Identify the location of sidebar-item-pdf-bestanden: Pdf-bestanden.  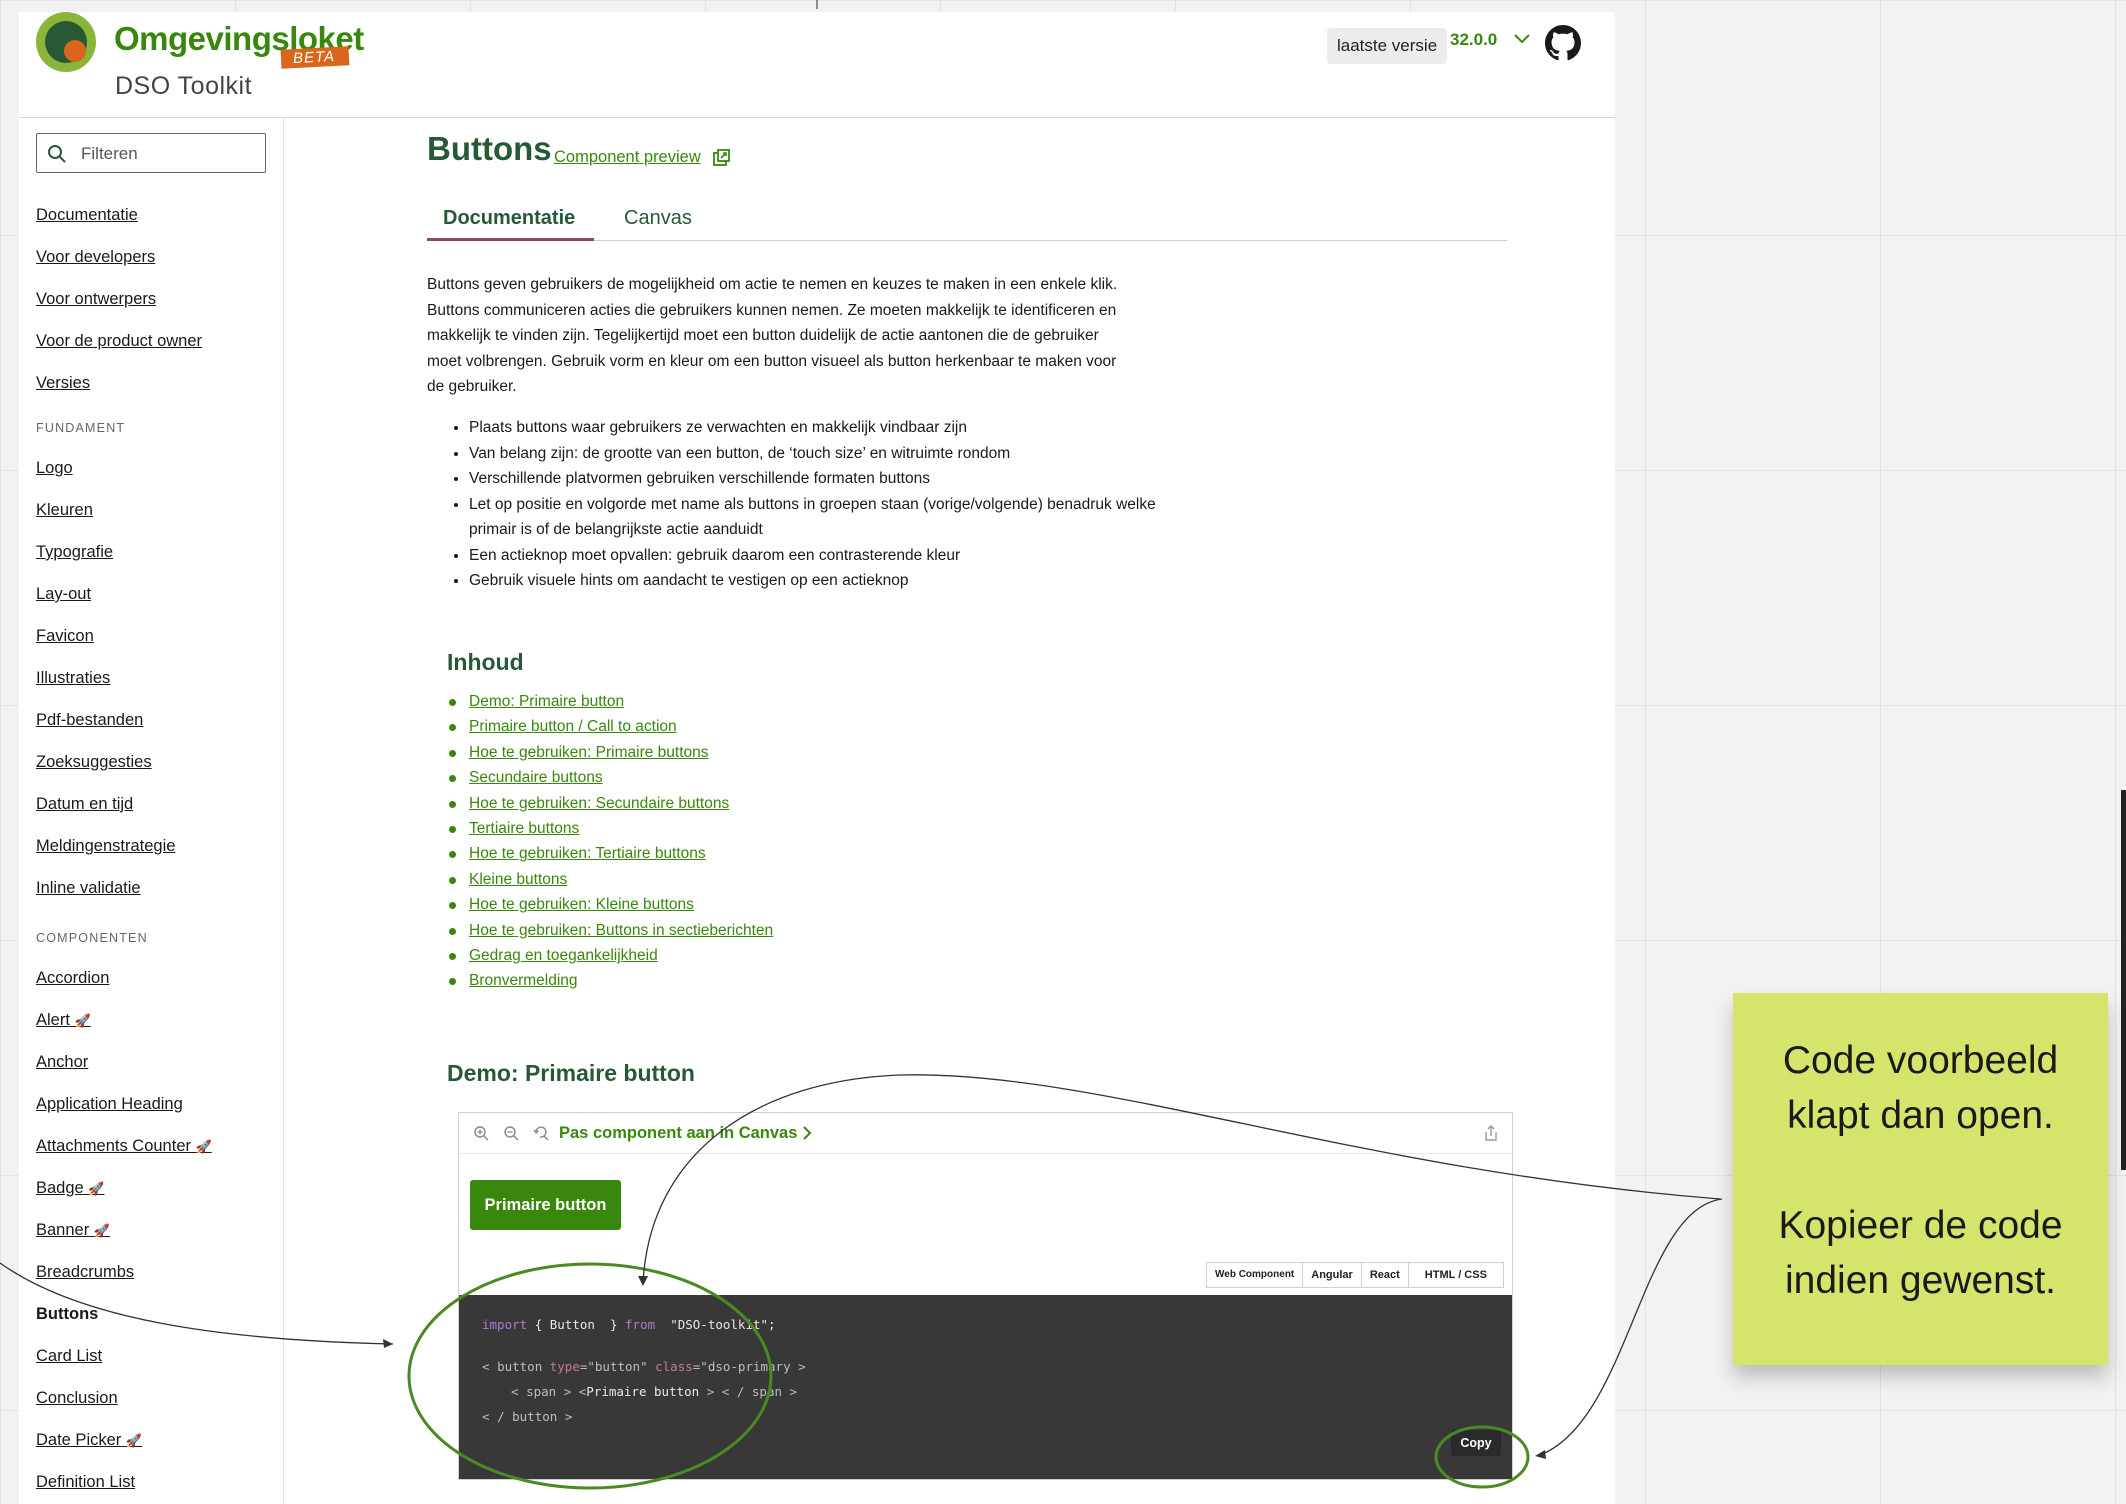
(89, 720).